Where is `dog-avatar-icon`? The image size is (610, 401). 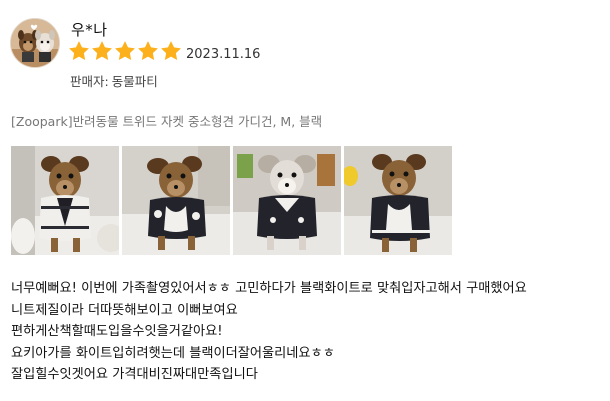
dog-avatar-icon is located at coordinates (35, 43).